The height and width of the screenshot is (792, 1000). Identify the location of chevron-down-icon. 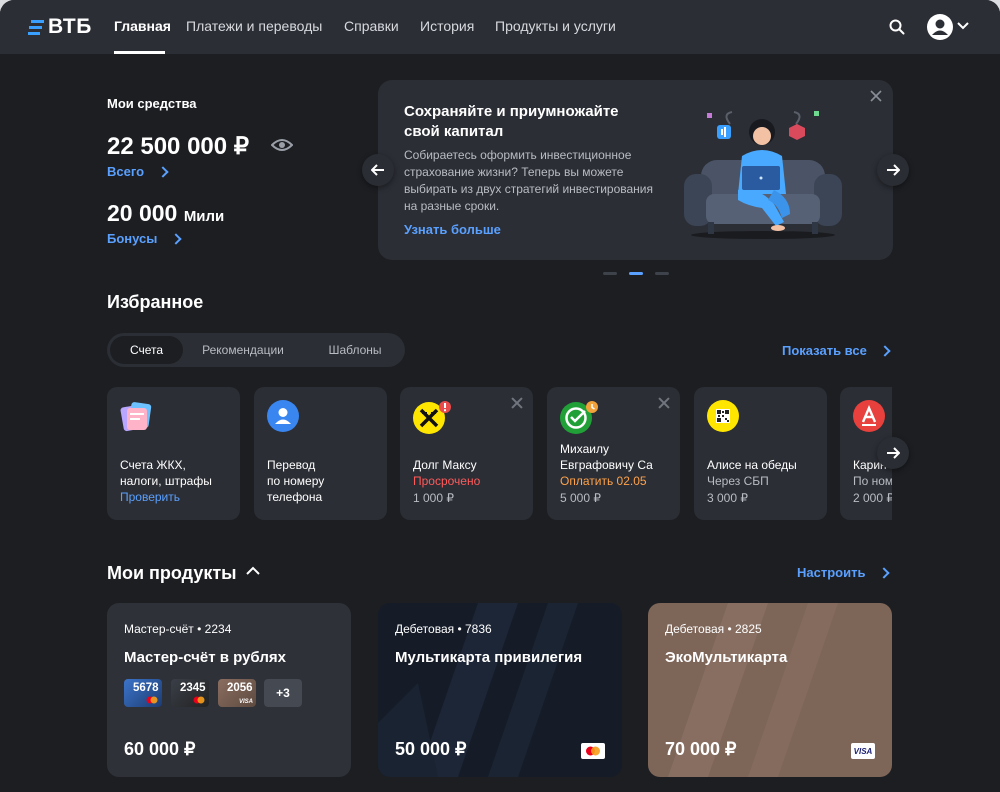
(963, 26).